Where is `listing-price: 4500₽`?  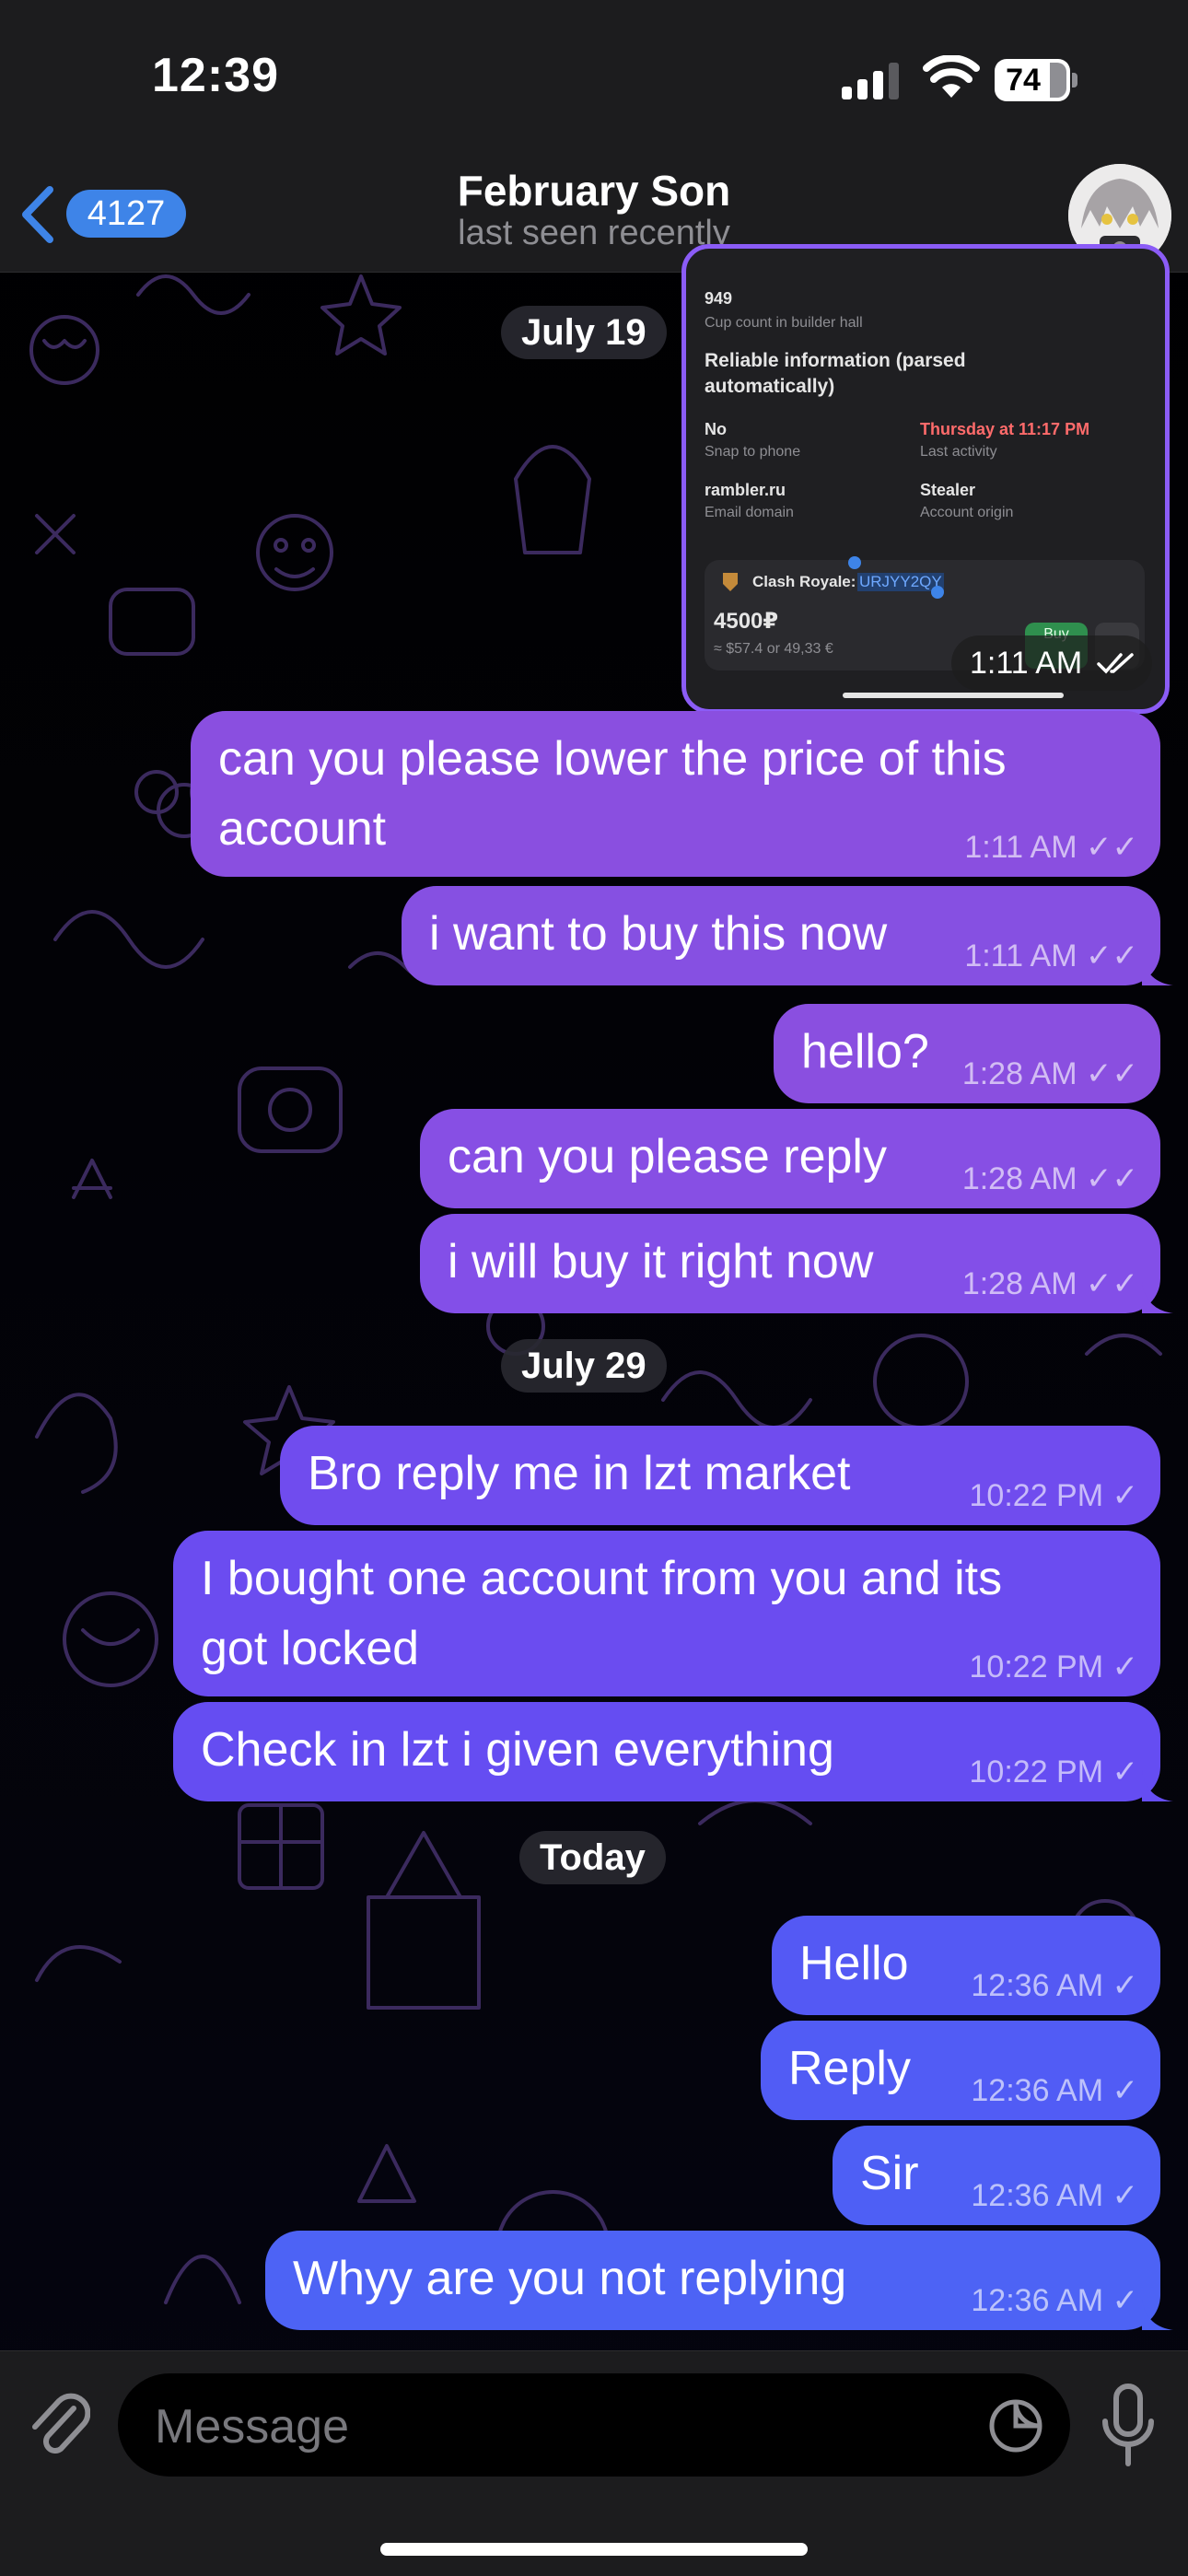 listing-price: 4500₽ is located at coordinates (746, 621).